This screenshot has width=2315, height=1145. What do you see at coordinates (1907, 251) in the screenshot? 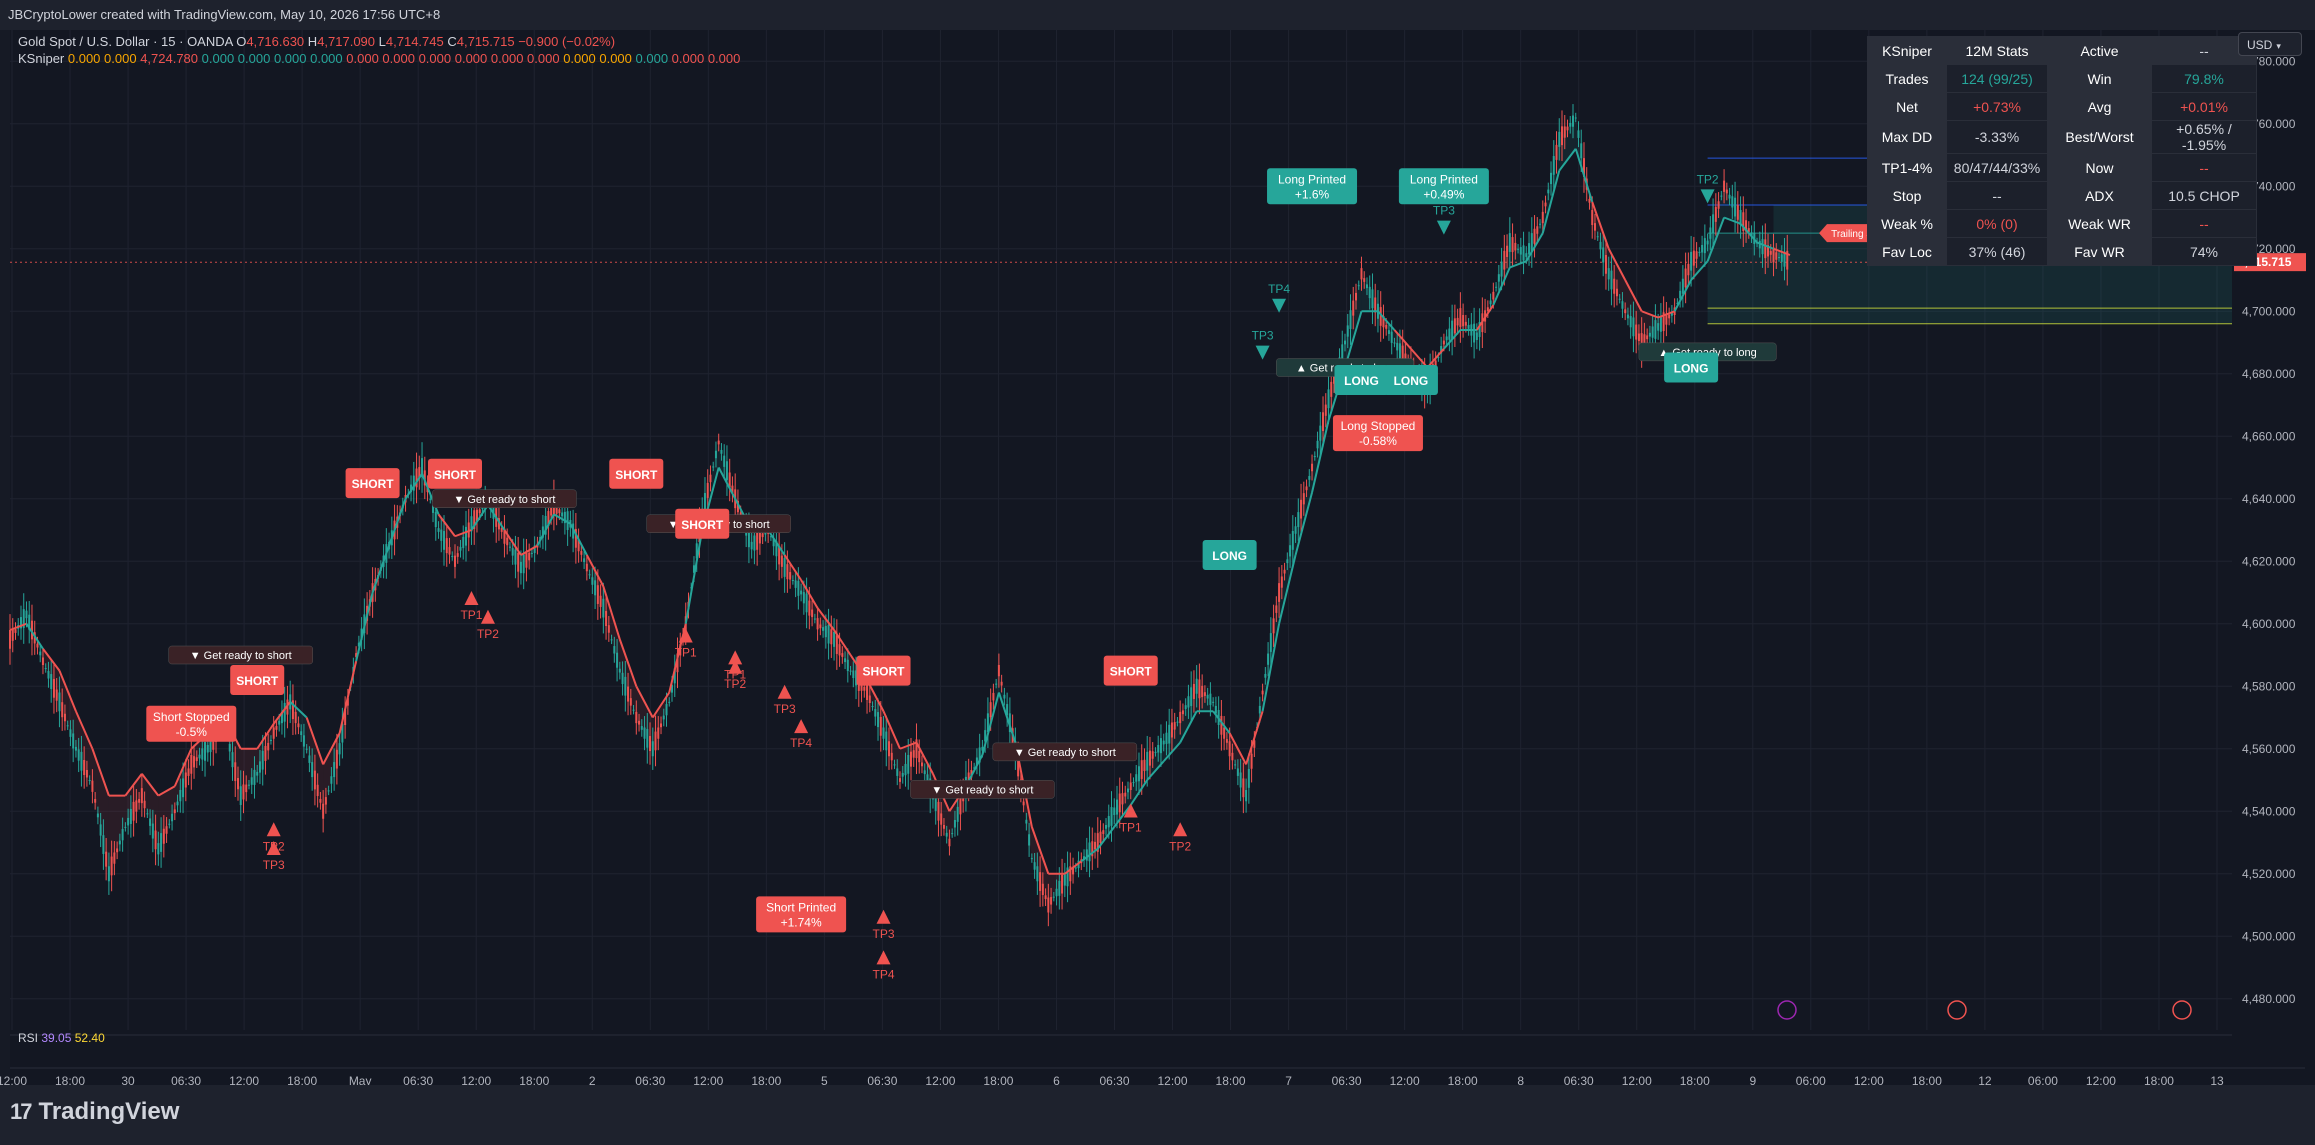
I see `stats-label: Fav Loc` at bounding box center [1907, 251].